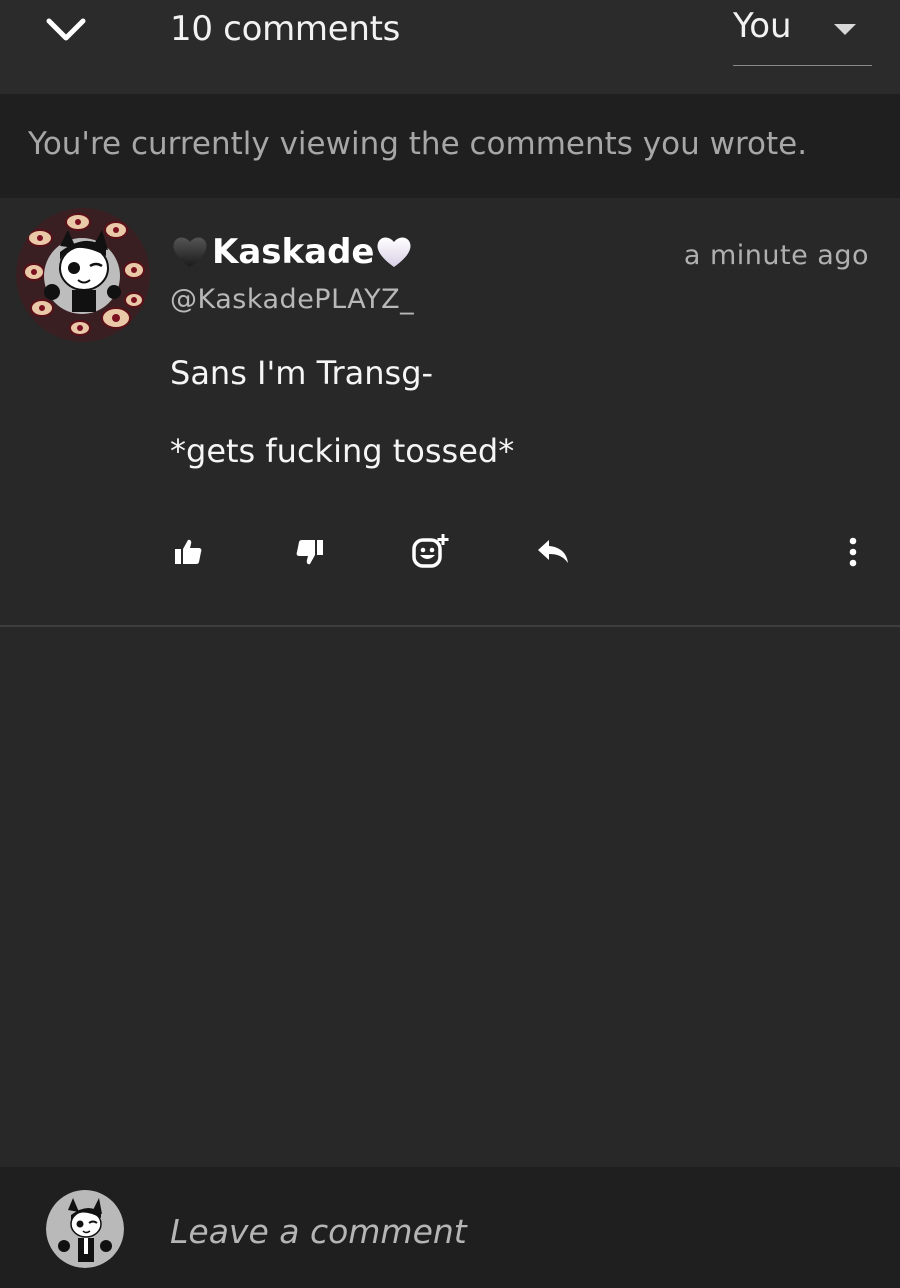  Describe the element at coordinates (450, 47) in the screenshot. I see `comments-header: 10 comments You` at that location.